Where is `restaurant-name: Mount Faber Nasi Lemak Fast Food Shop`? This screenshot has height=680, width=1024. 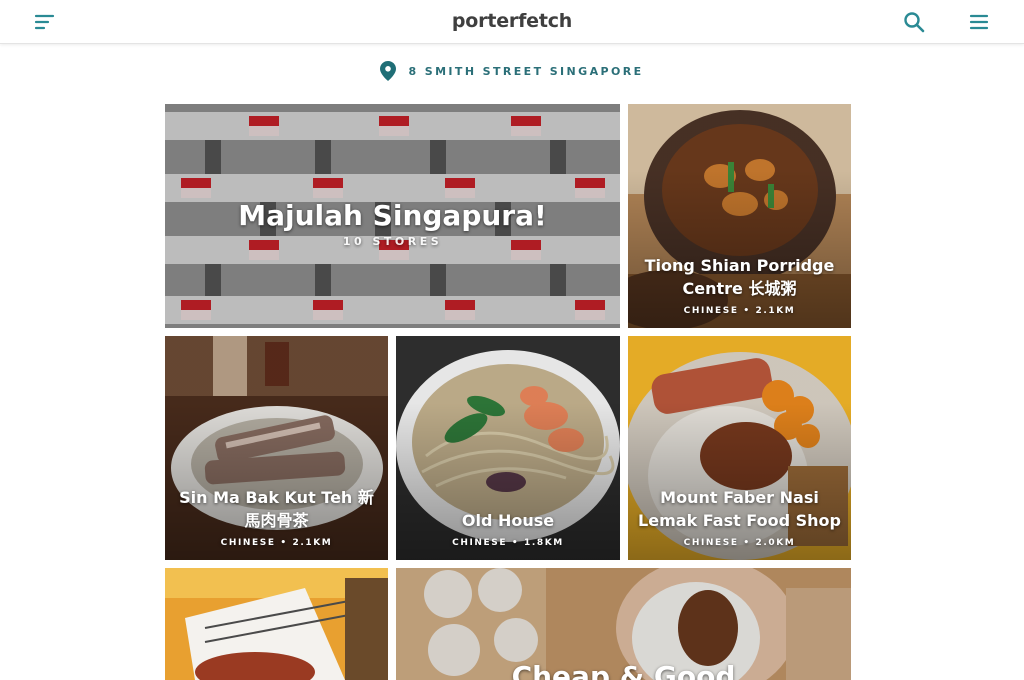
restaurant-name: Mount Faber Nasi Lemak Fast Food Shop is located at coordinates (739, 509).